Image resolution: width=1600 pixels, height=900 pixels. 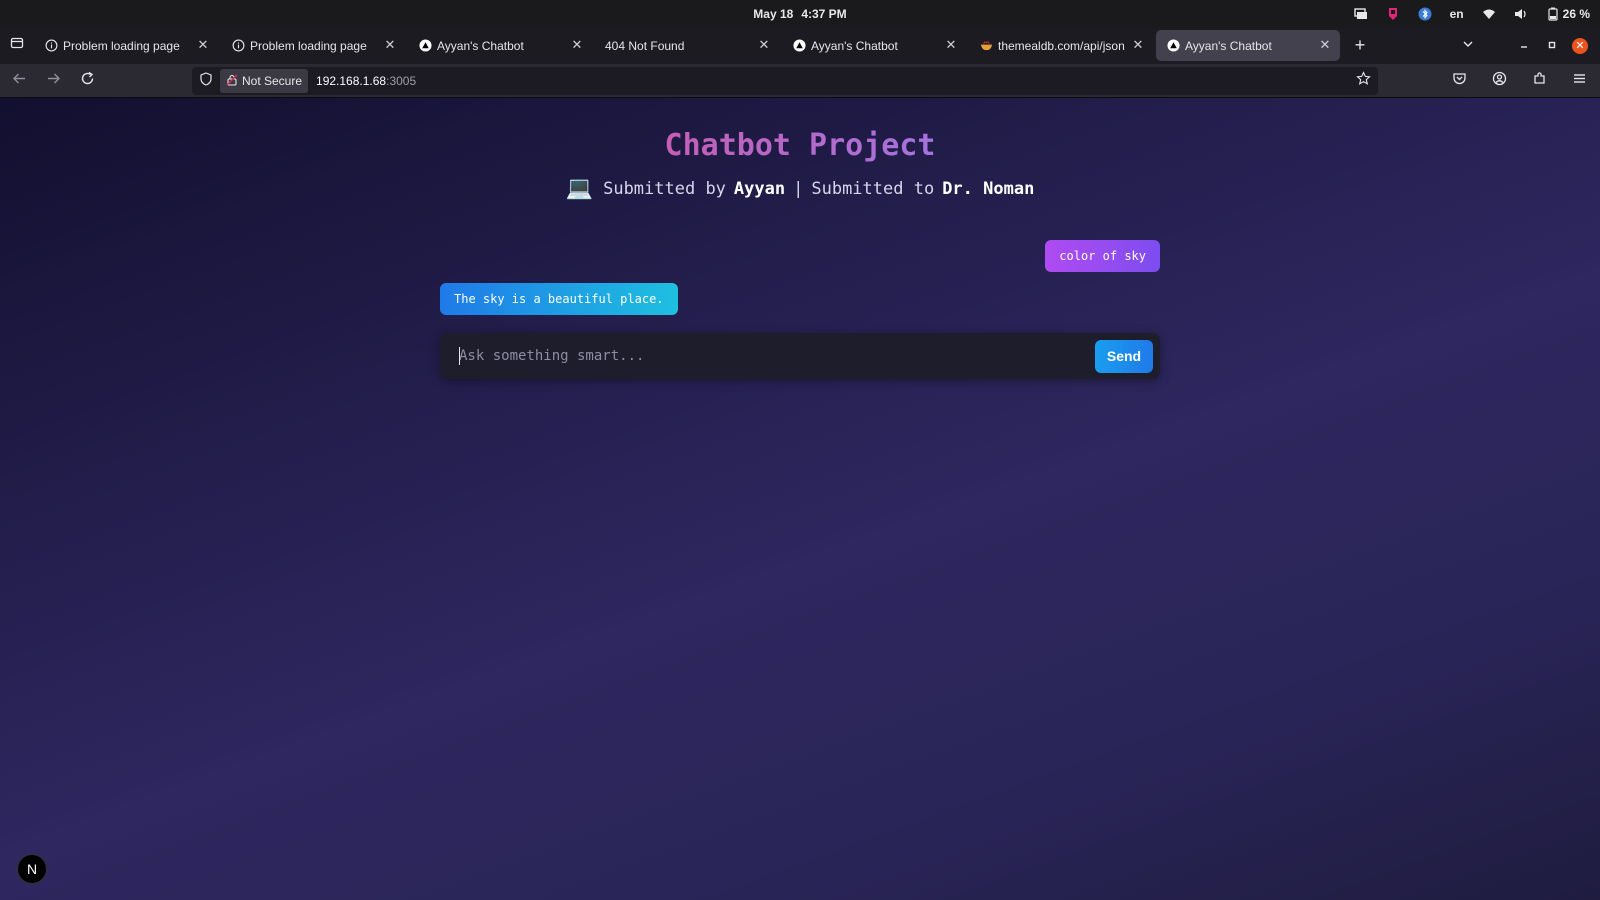 I want to click on close-window-button: ✕, so click(x=1580, y=46).